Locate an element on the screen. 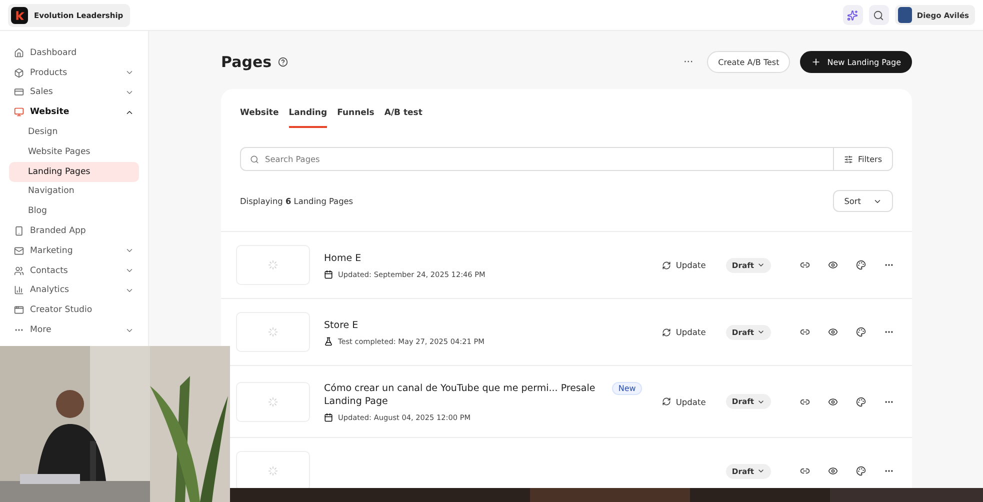 This screenshot has width=983, height=502. sidebar-item: Contacts is located at coordinates (74, 270).